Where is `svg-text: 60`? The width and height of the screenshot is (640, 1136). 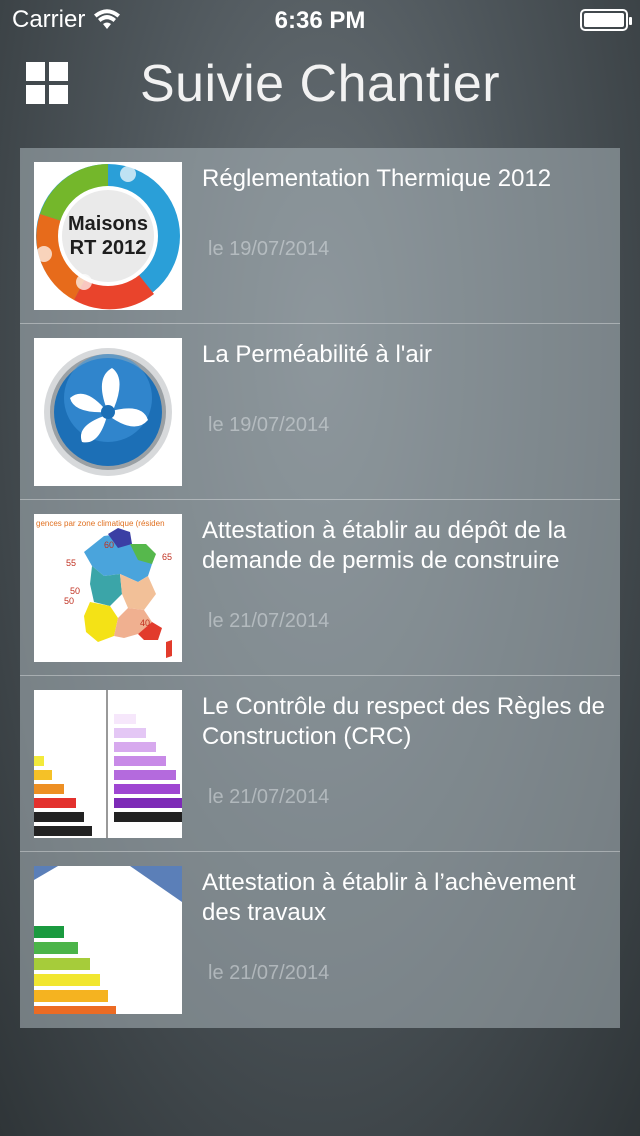 svg-text: 60 is located at coordinates (109, 545).